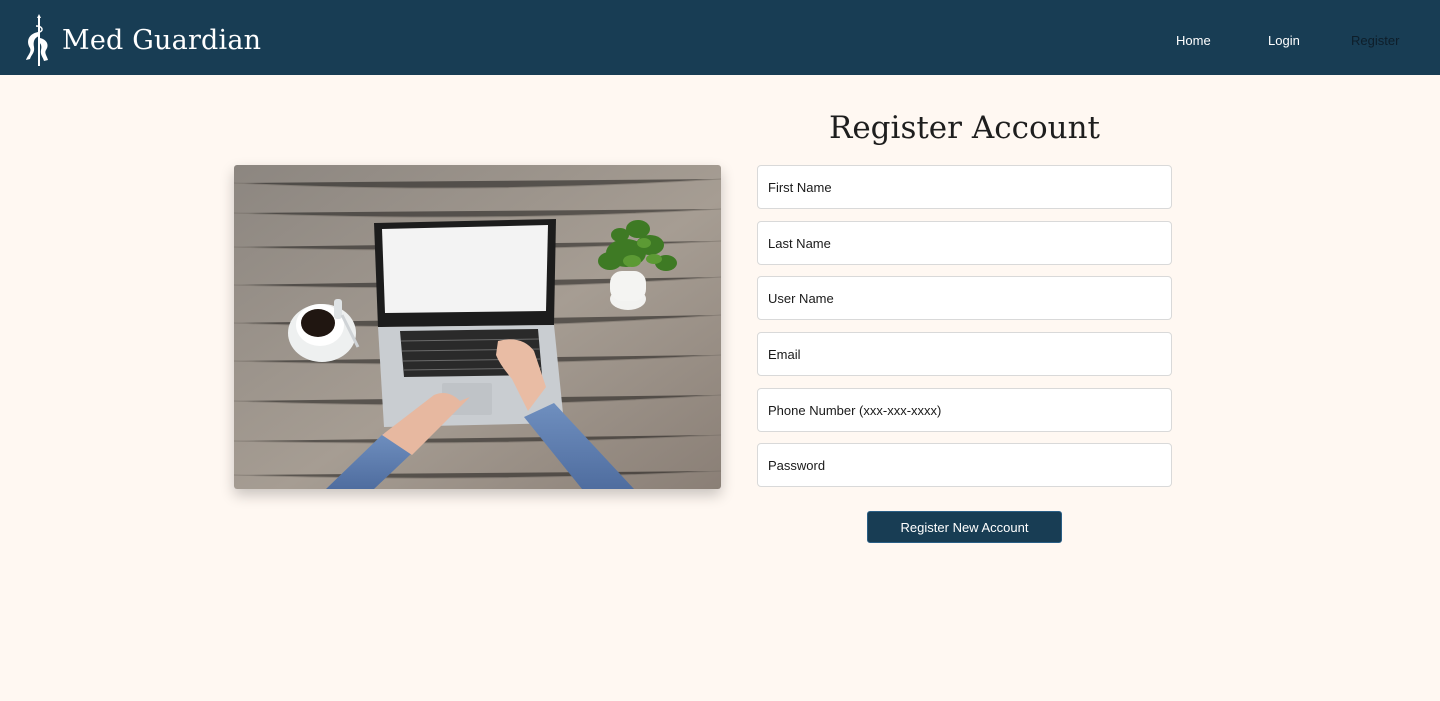  What do you see at coordinates (1375, 40) in the screenshot?
I see `nav-register-link: Register` at bounding box center [1375, 40].